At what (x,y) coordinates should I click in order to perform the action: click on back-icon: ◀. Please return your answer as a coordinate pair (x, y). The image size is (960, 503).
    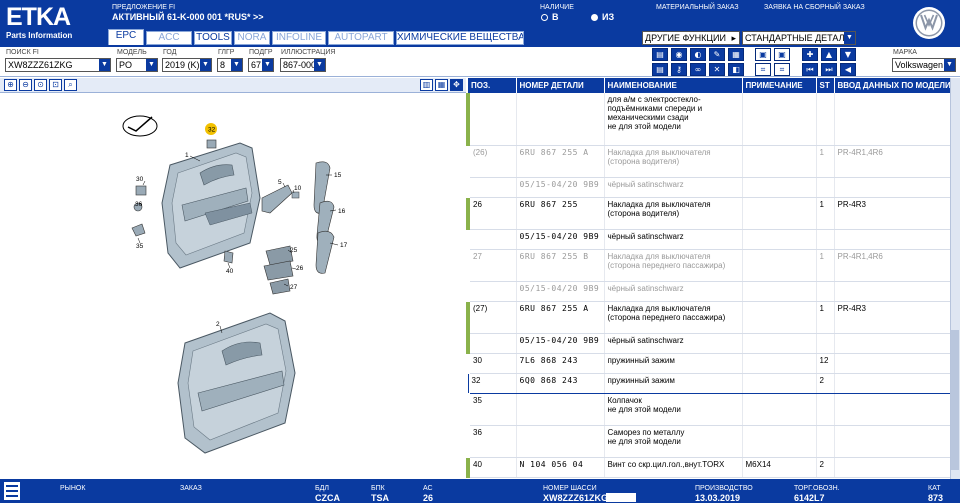
    Looking at the image, I should click on (848, 69).